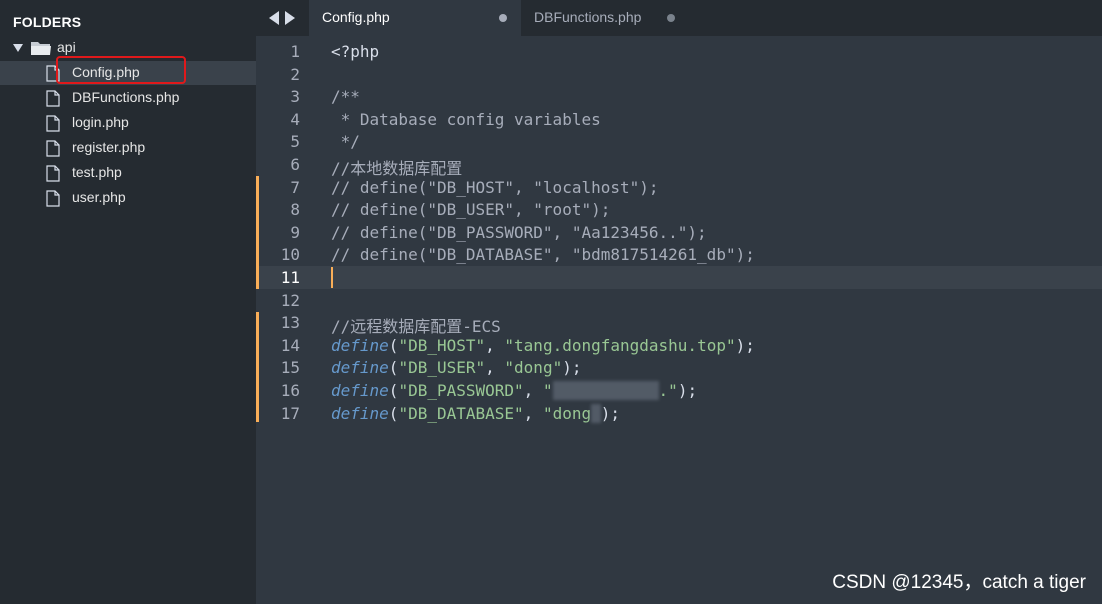 The height and width of the screenshot is (604, 1102). I want to click on file-item: login.php, so click(128, 123).